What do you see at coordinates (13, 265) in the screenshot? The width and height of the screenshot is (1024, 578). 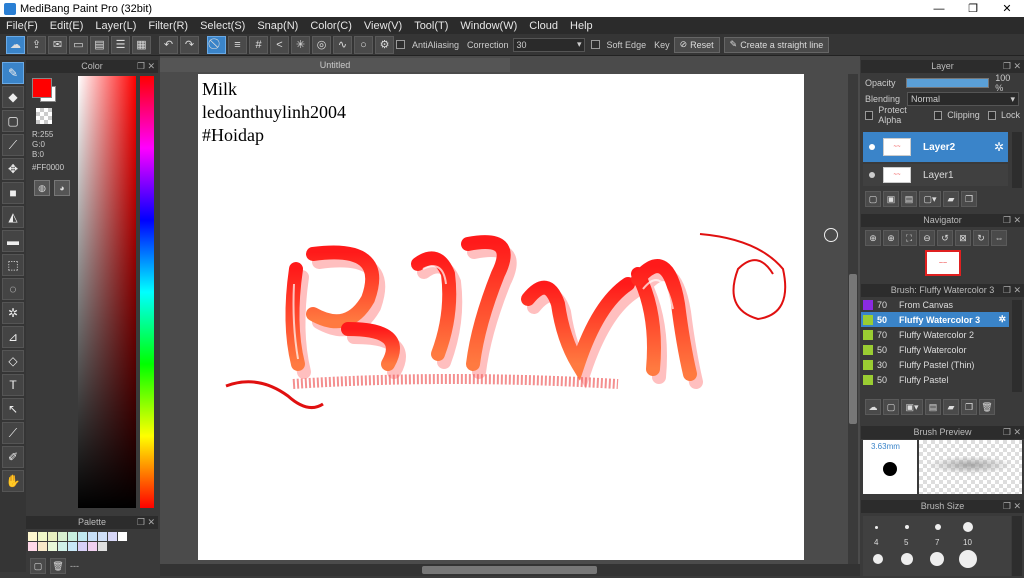 I see `select-rect-icon: ⬚` at bounding box center [13, 265].